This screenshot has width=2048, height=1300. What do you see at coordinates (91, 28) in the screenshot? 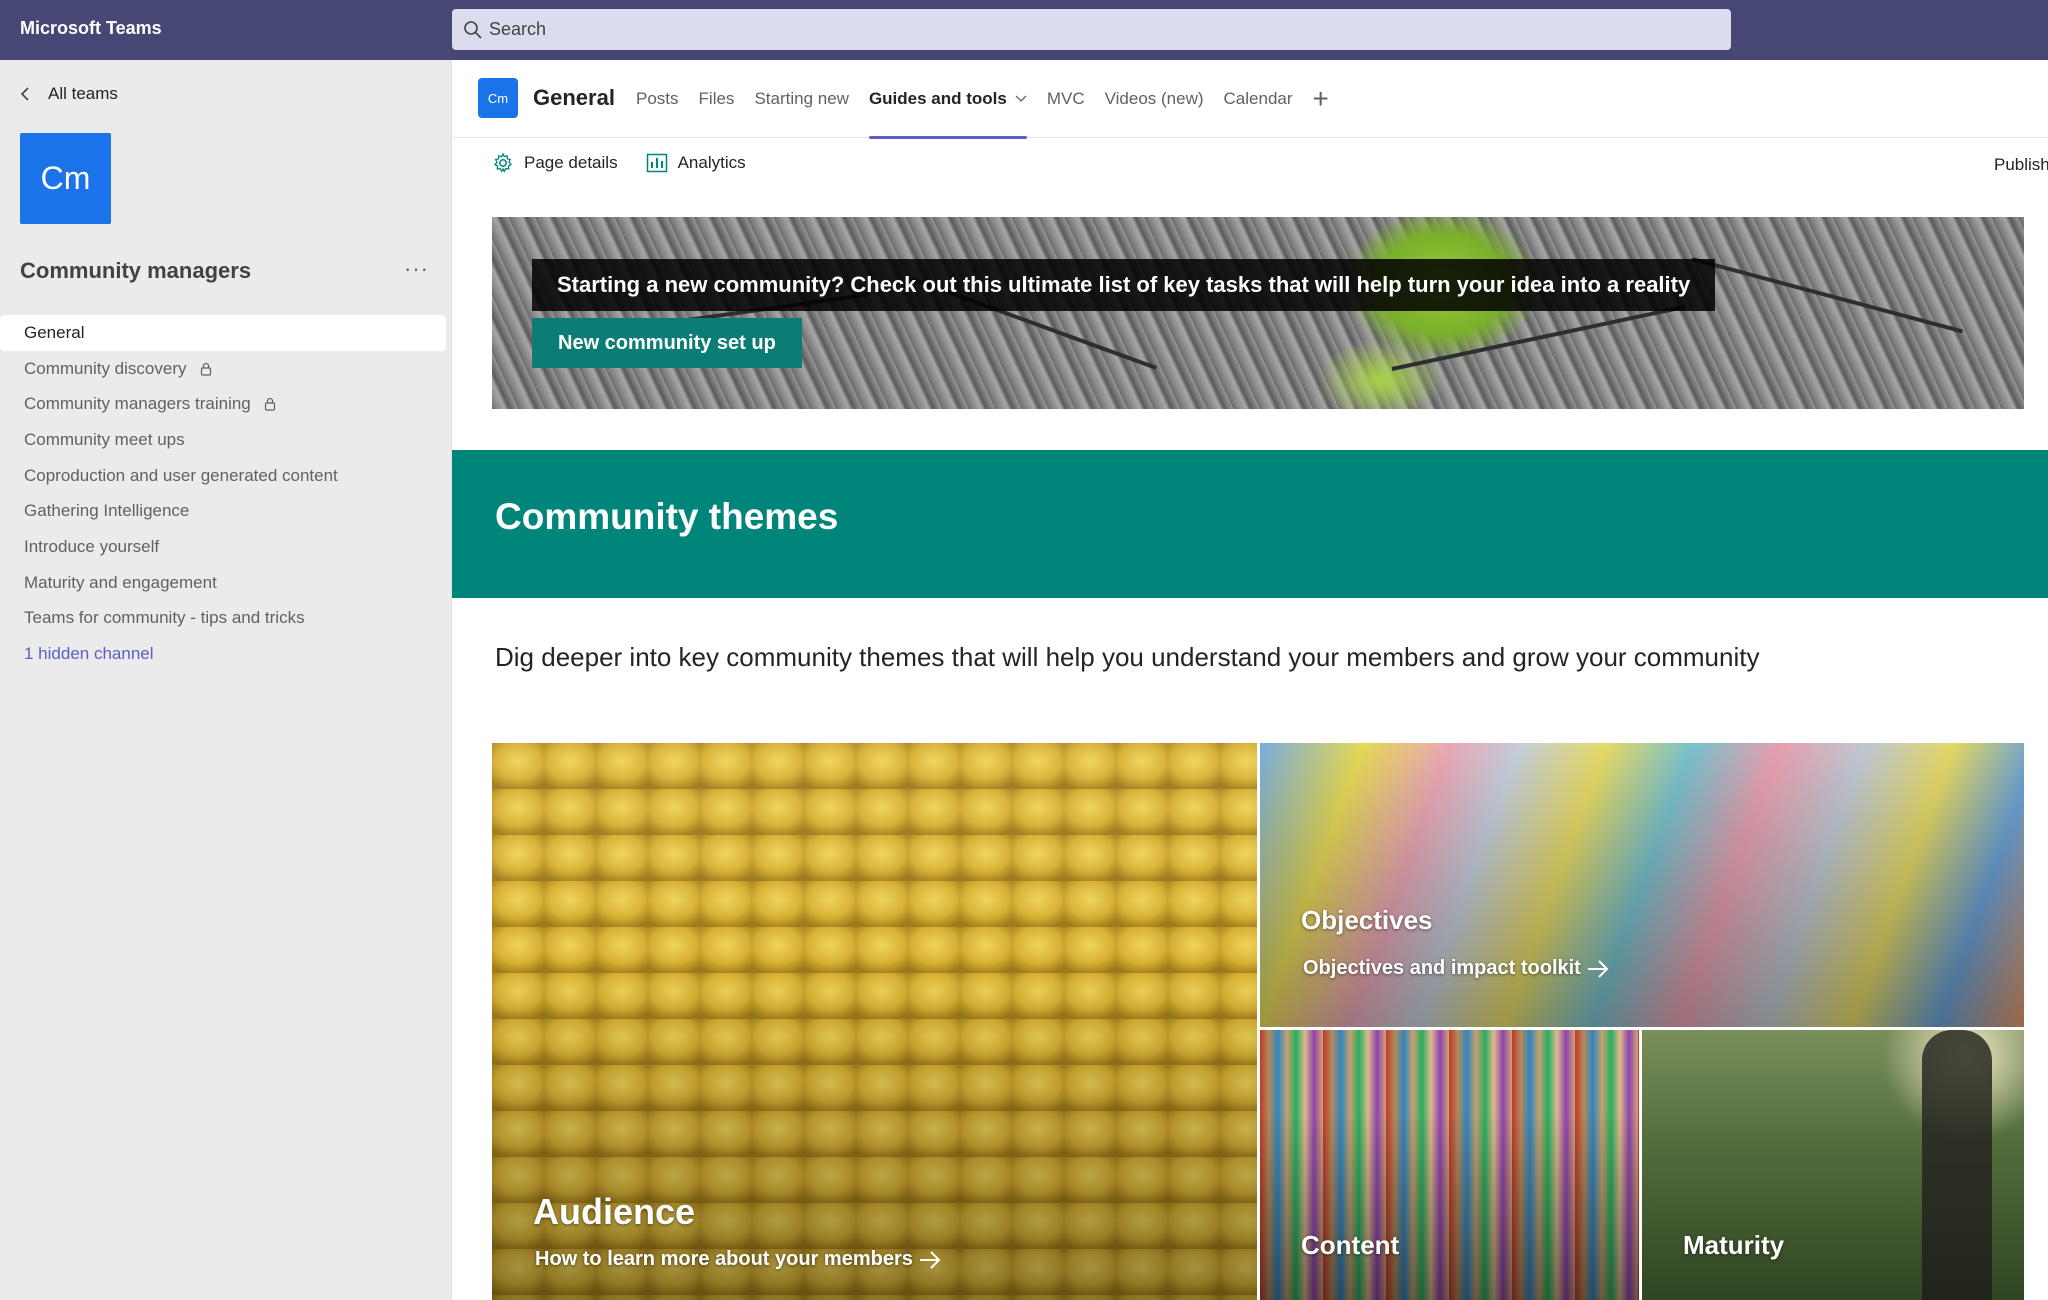
I see `app-title: Microsoft Teams` at bounding box center [91, 28].